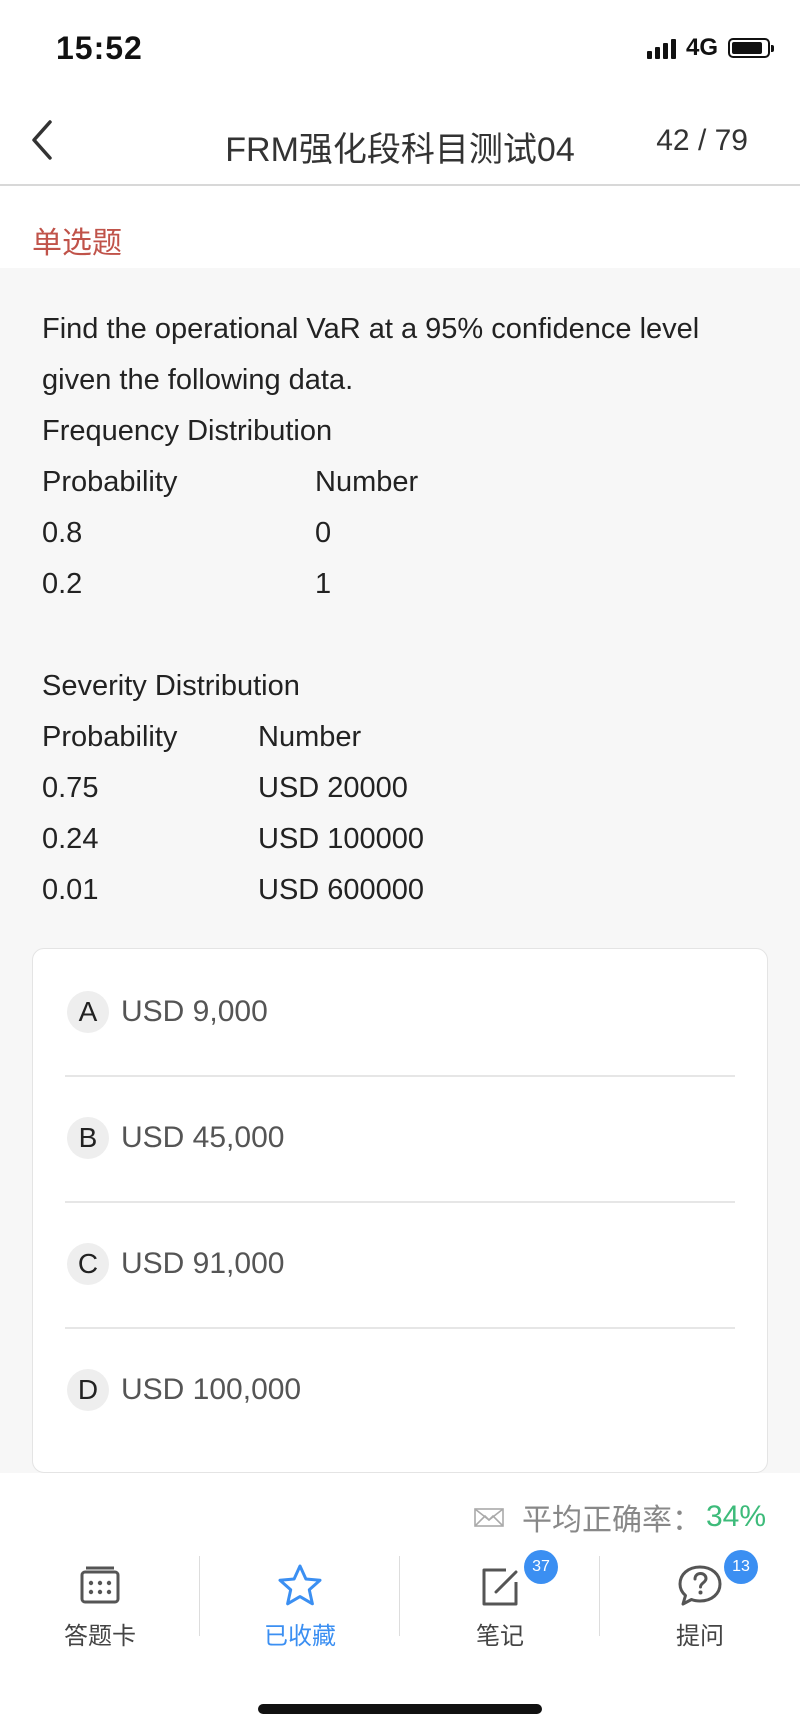 Image resolution: width=800 pixels, height=1732 pixels. Describe the element at coordinates (194, 1011) in the screenshot. I see `option-text: USD 9,000` at that location.